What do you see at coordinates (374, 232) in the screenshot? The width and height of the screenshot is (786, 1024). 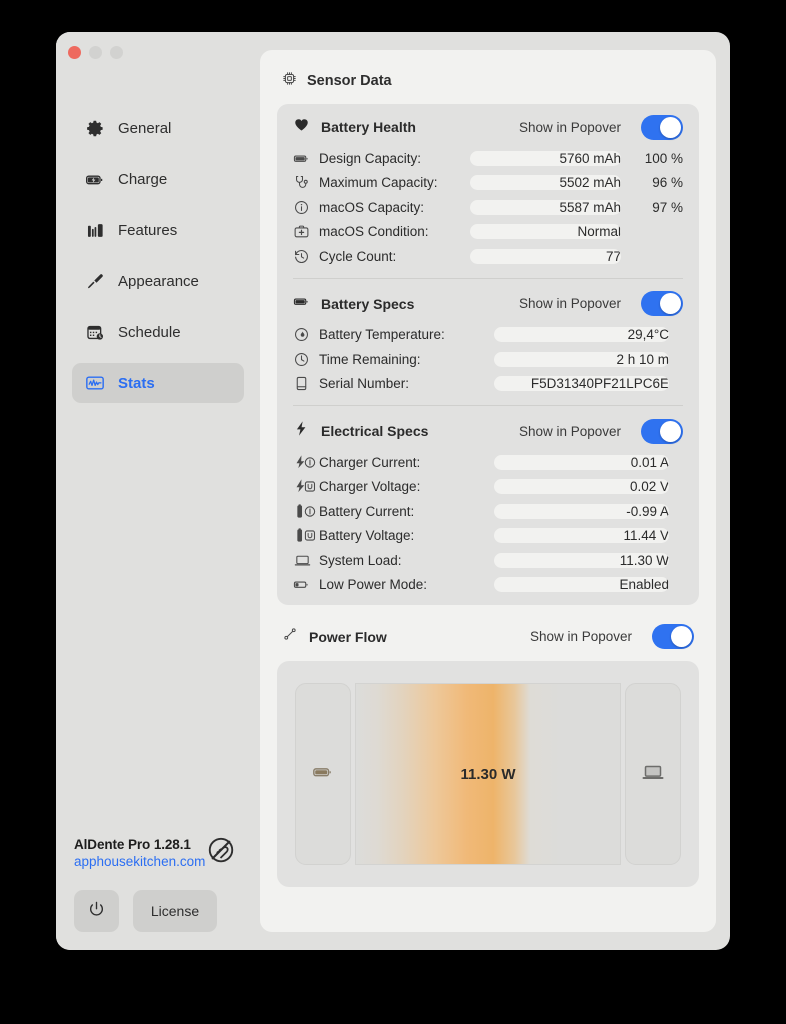 I see `row-label: macOS Condition:` at bounding box center [374, 232].